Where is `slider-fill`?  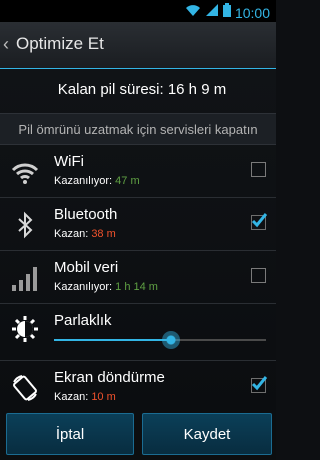
slider-fill is located at coordinates (112, 340).